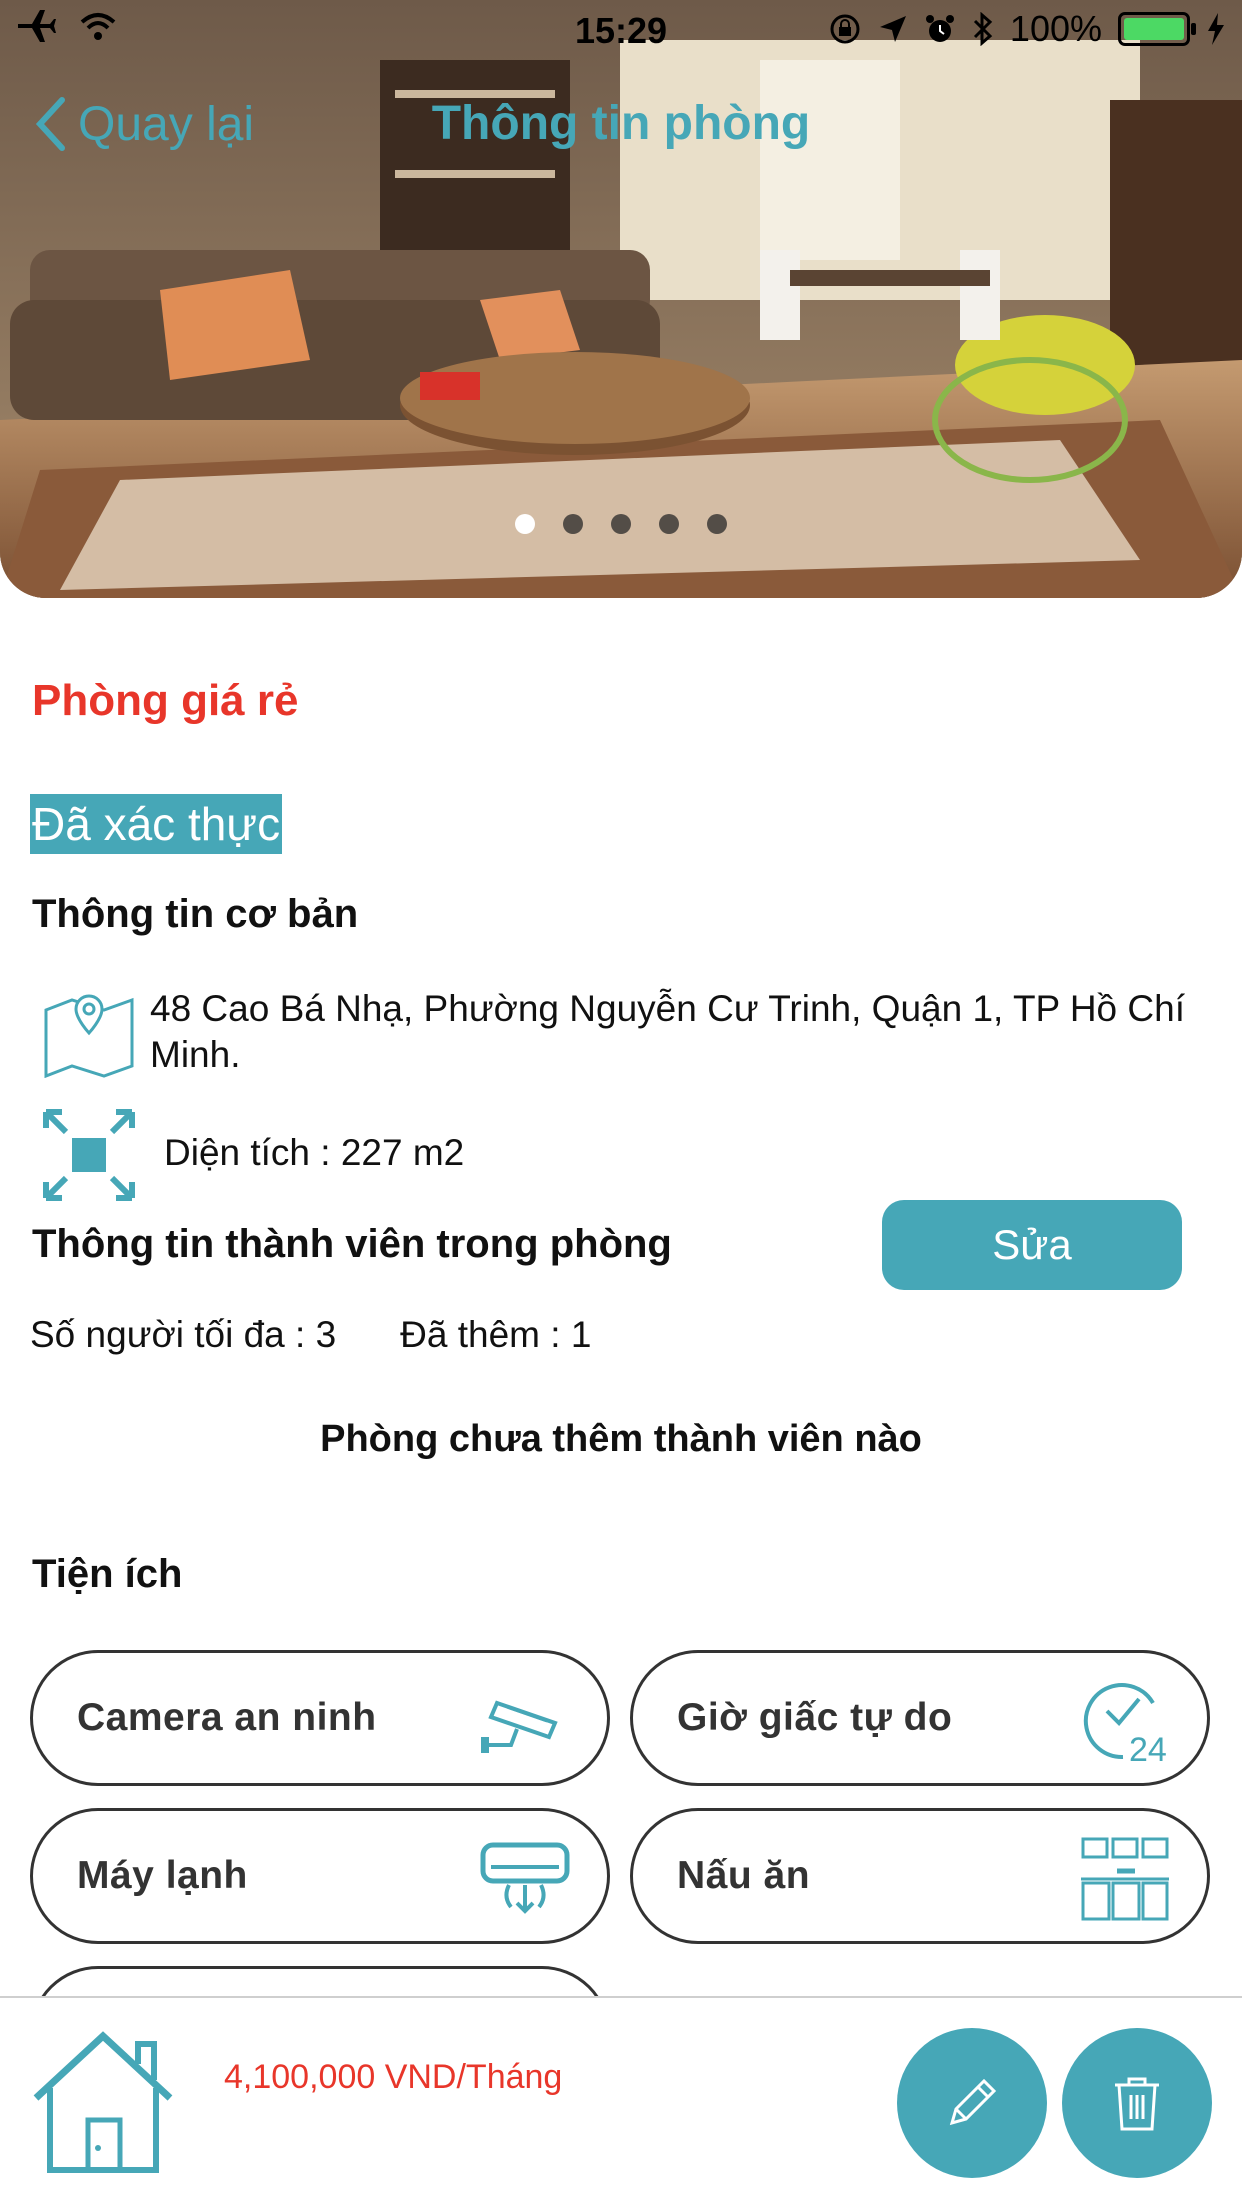  Describe the element at coordinates (162, 1875) in the screenshot. I see `amenity-label: Máy lạnh` at that location.